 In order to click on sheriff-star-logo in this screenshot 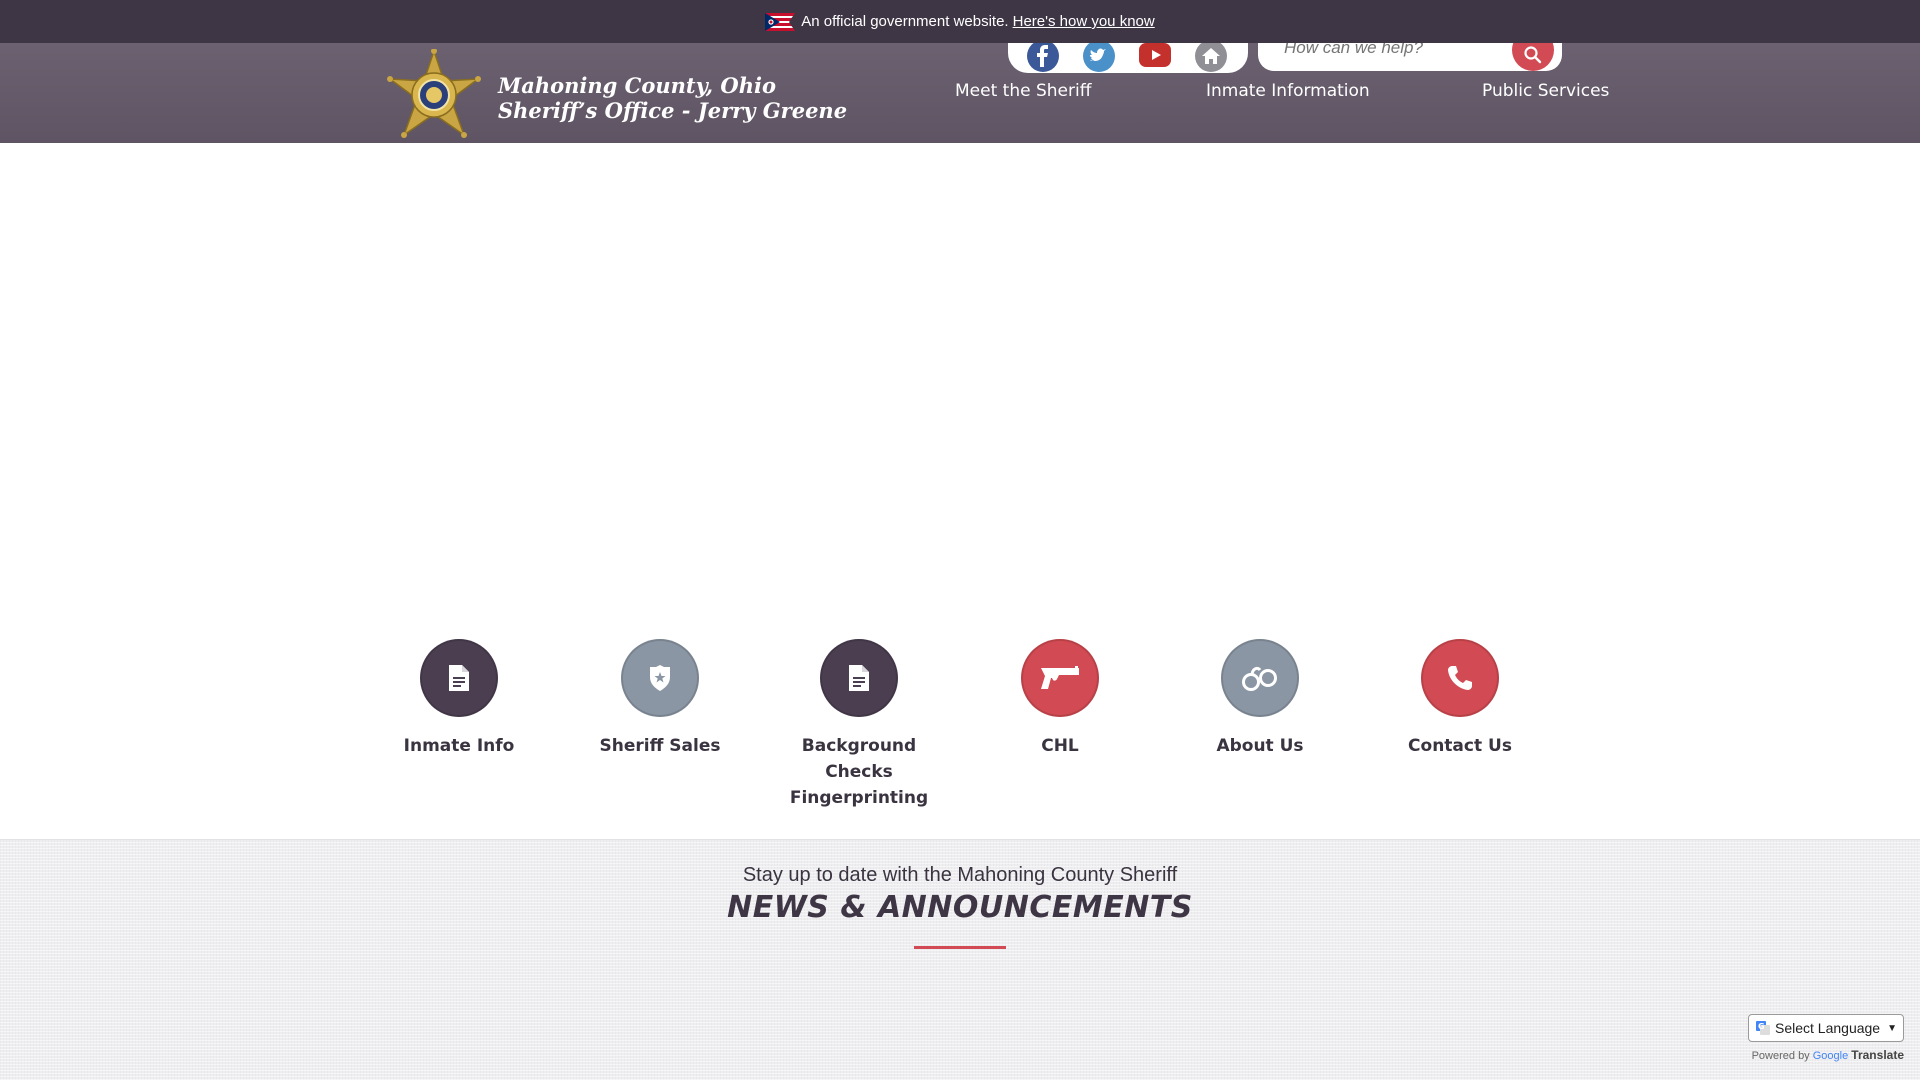, I will do `click(434, 94)`.